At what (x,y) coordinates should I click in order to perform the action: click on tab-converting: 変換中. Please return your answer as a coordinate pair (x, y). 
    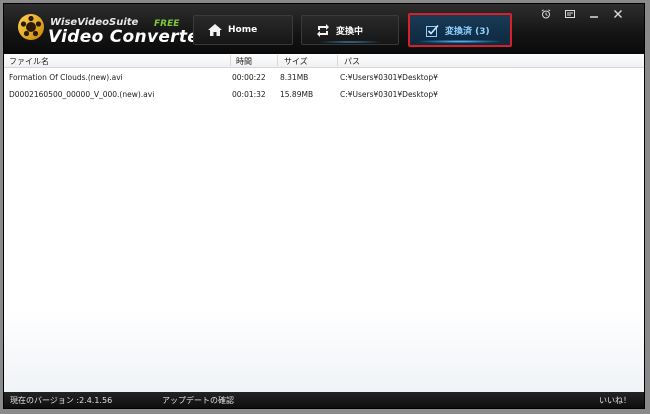
    Looking at the image, I should click on (350, 30).